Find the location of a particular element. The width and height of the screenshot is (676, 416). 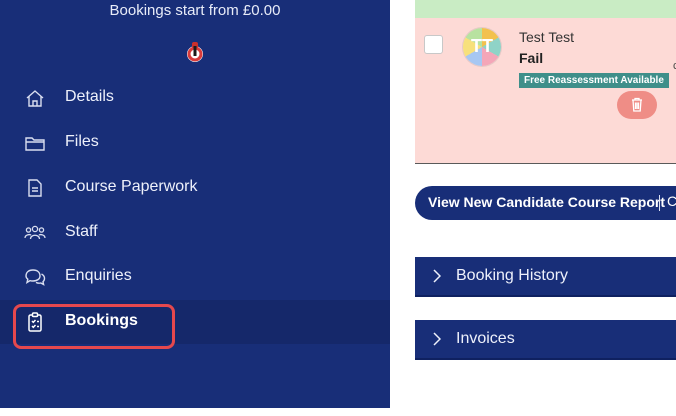

report-button-label: View New Candidate Course Report is located at coordinates (547, 202).